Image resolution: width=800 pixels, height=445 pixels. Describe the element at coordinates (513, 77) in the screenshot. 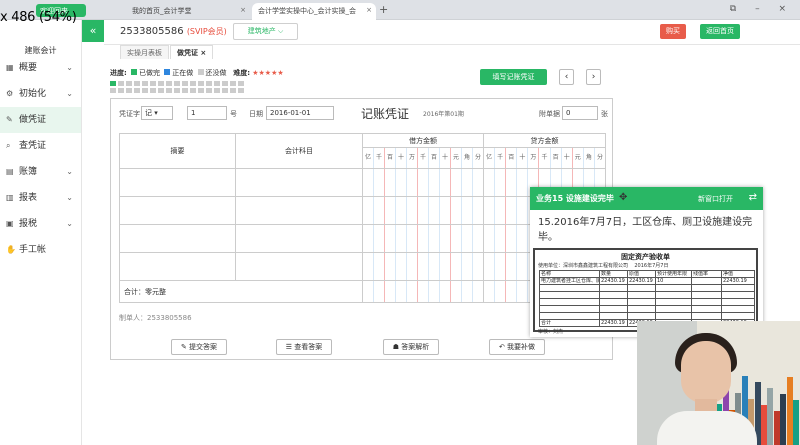

I see `fill-voucher-button: 填写记账凭证` at that location.